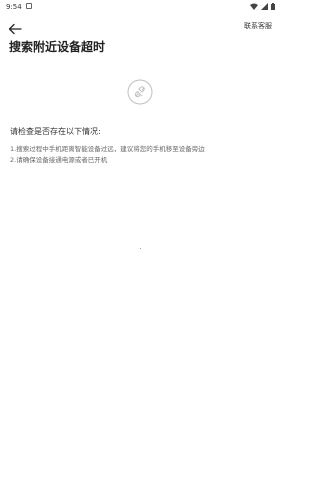 Image resolution: width=320 pixels, height=500 pixels. Describe the element at coordinates (273, 6) in the screenshot. I see `battery-icon` at that location.